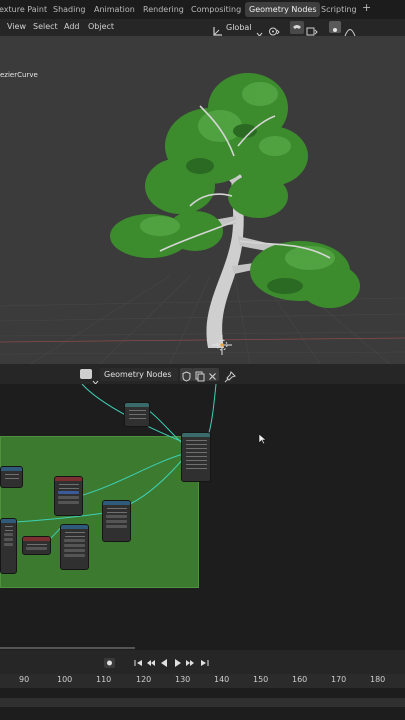 The width and height of the screenshot is (405, 720). I want to click on duplicate-icon, so click(199, 375).